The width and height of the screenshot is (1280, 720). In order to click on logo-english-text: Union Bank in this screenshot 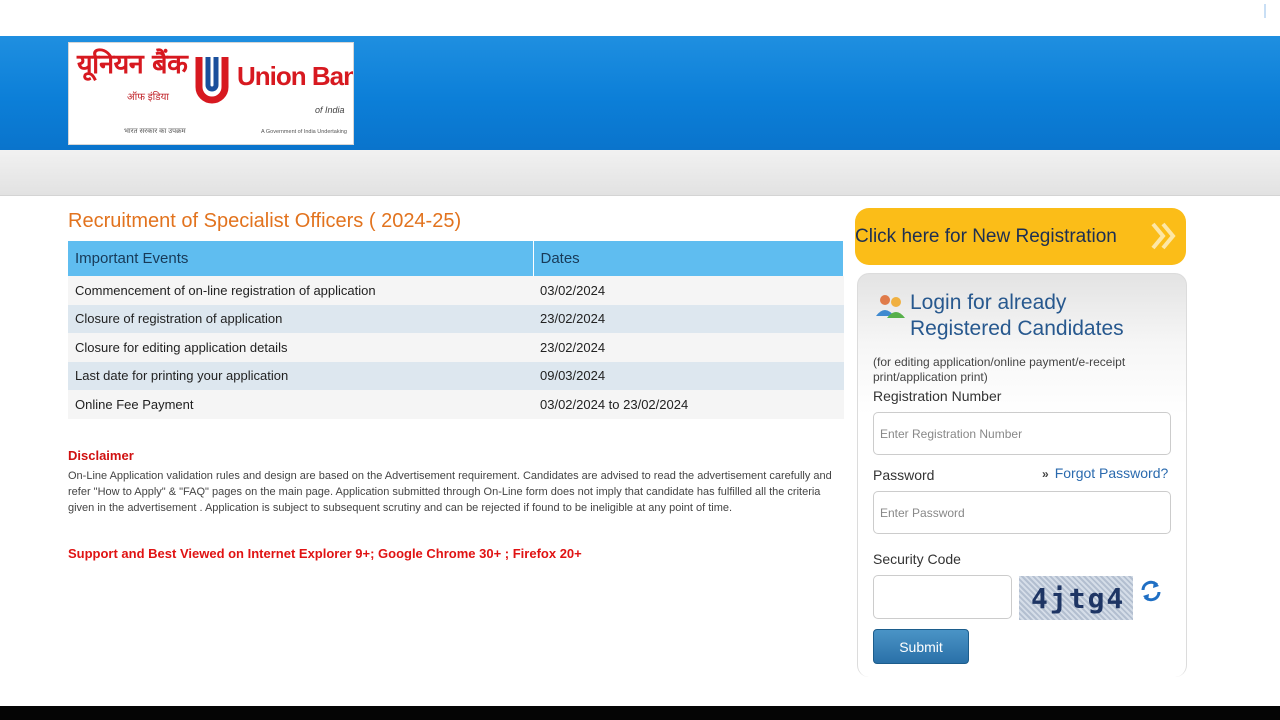, I will do `click(295, 76)`.